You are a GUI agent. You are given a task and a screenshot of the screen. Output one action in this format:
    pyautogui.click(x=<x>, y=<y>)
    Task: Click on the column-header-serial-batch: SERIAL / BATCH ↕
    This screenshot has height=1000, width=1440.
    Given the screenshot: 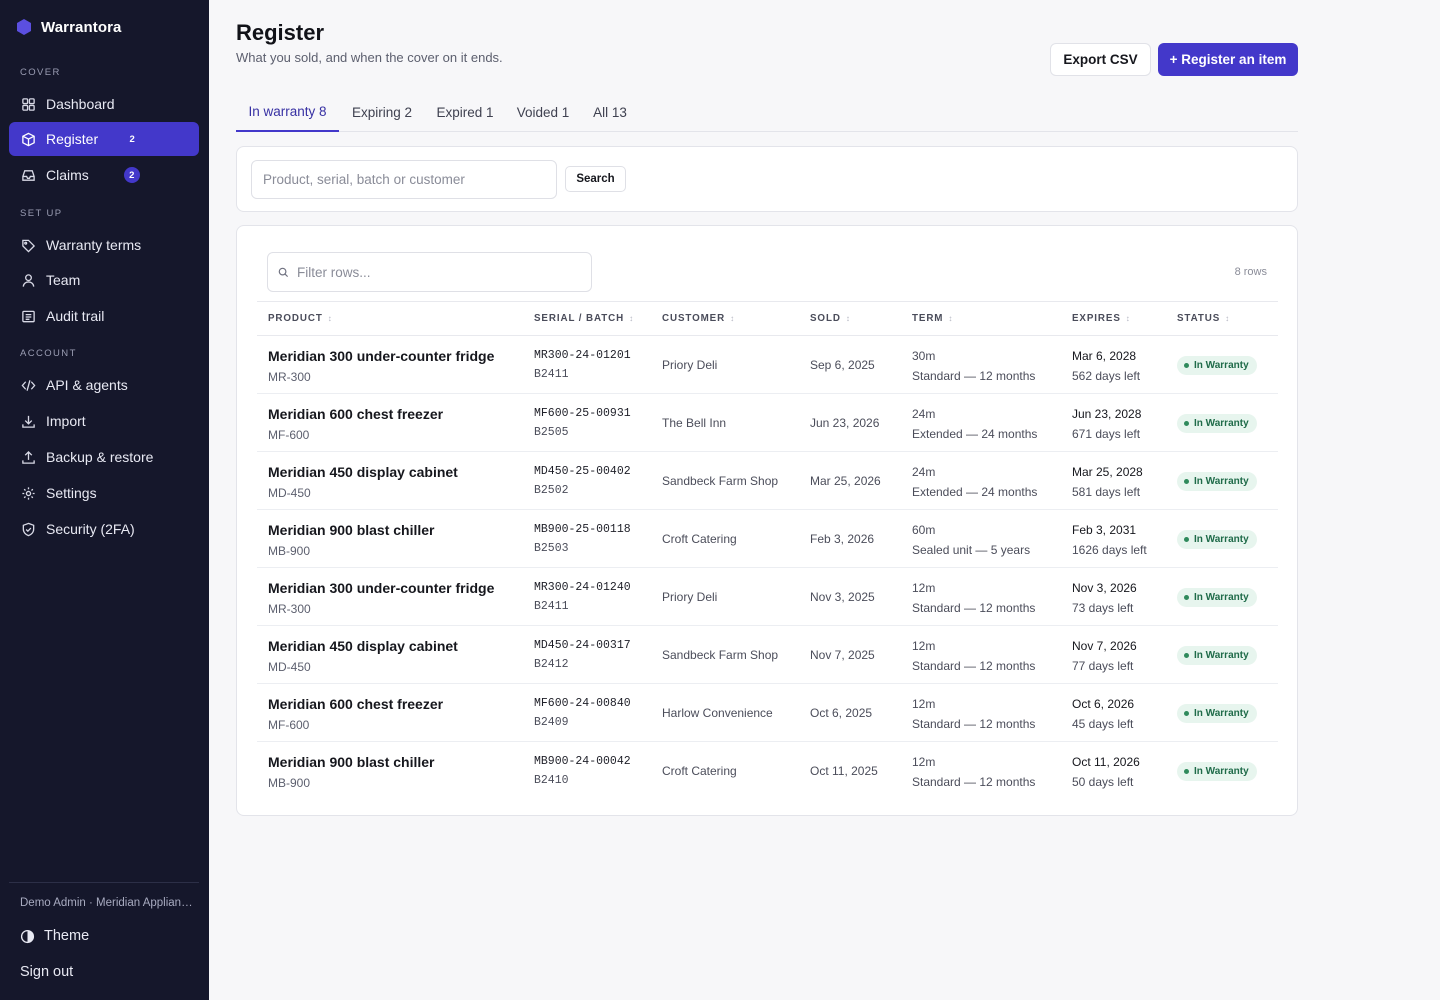 What is the action you would take?
    pyautogui.click(x=584, y=318)
    